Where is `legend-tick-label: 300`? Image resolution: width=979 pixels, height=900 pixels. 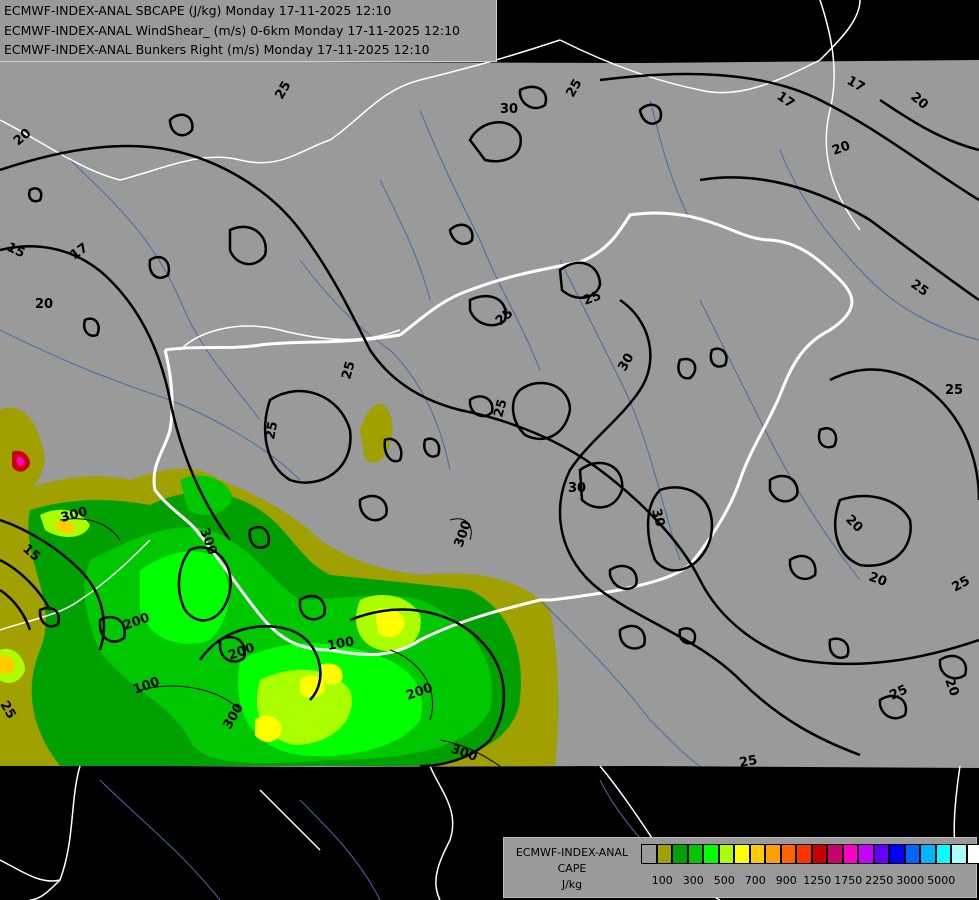
legend-tick-label: 300 is located at coordinates (693, 880).